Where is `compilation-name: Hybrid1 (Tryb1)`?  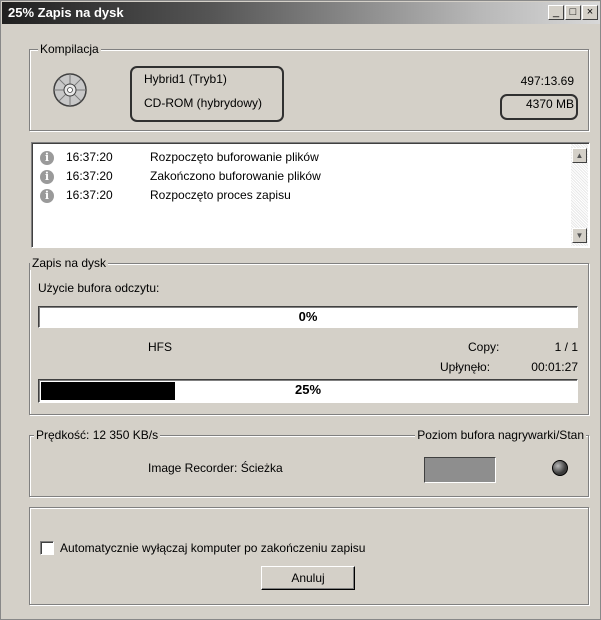 compilation-name: Hybrid1 (Tryb1) is located at coordinates (185, 79).